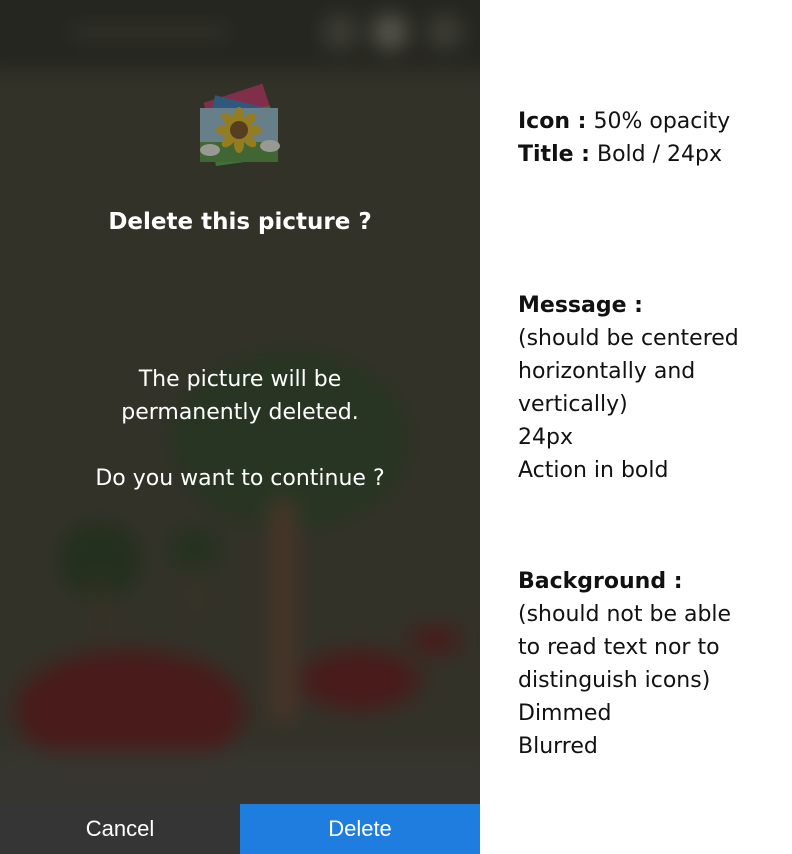  What do you see at coordinates (552, 121) in the screenshot?
I see `annotation-label: Icon :` at bounding box center [552, 121].